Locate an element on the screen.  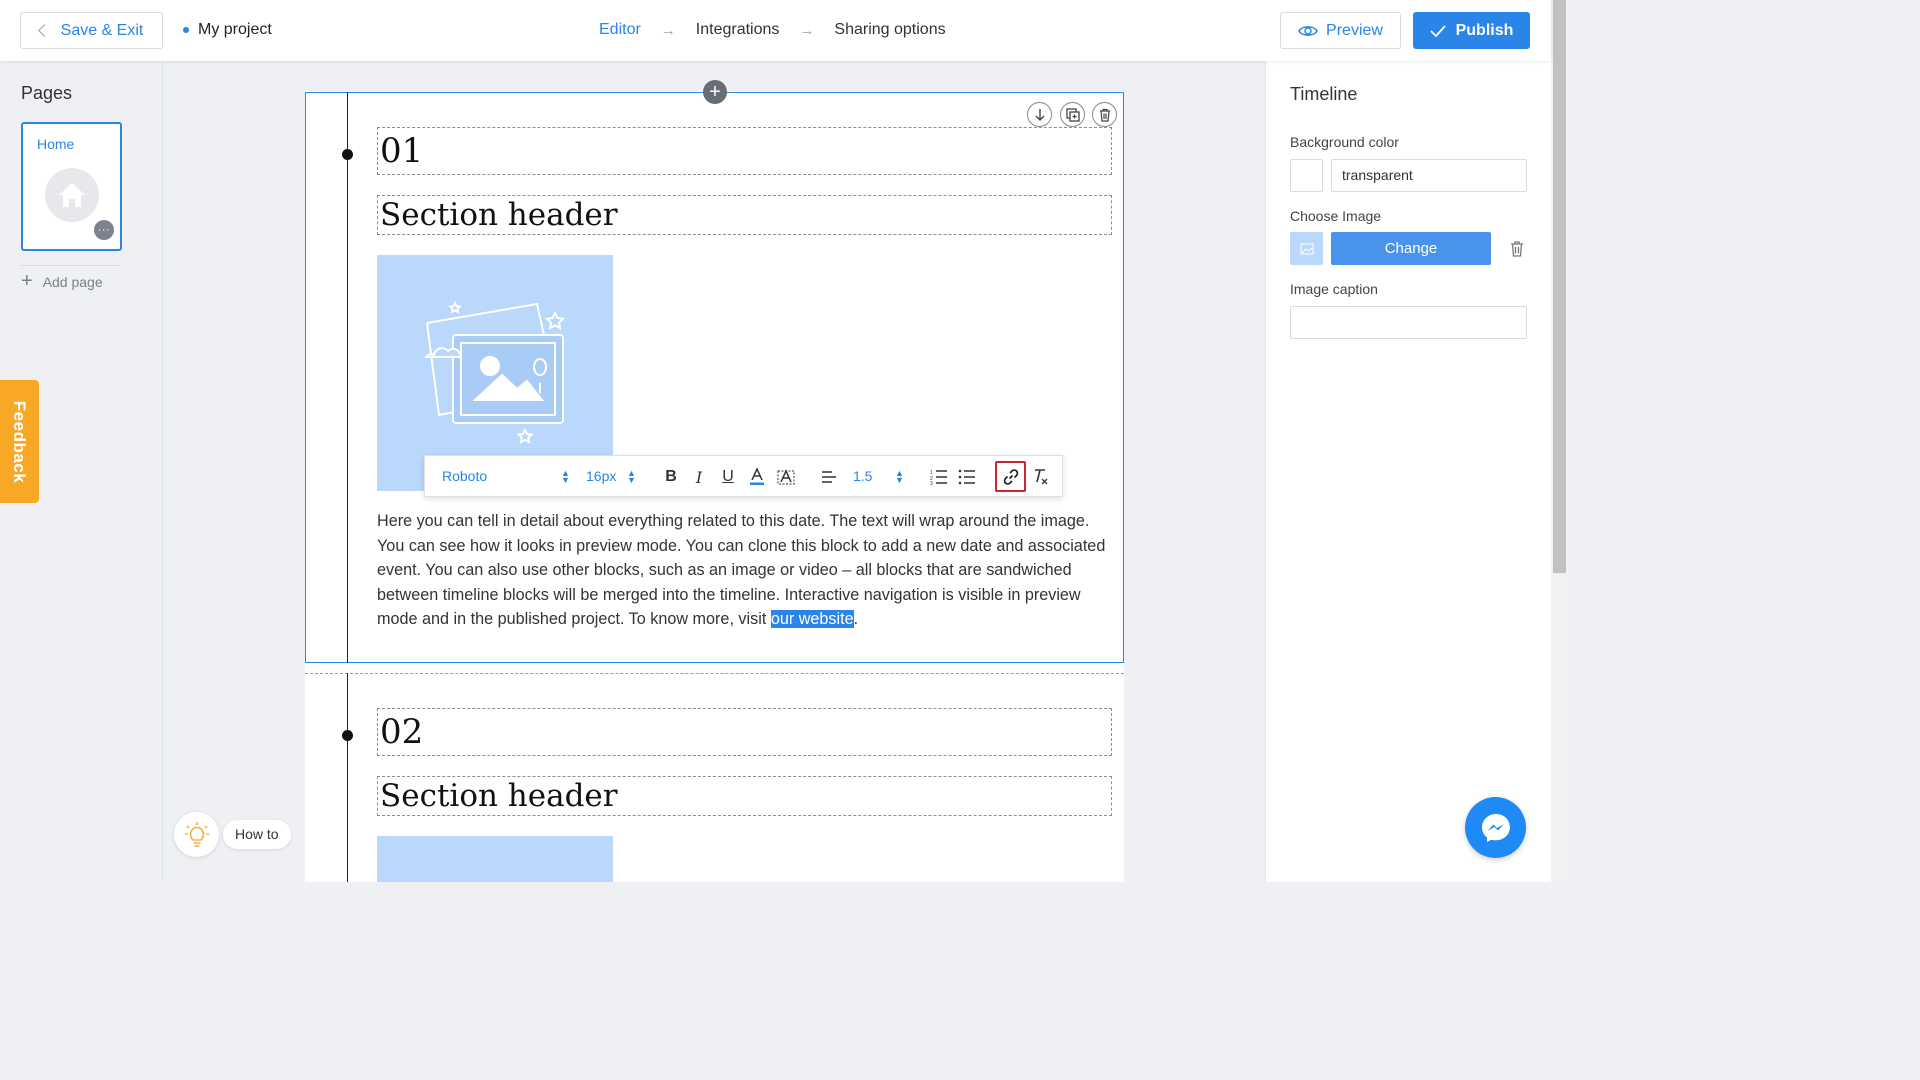
italic-icon: I is located at coordinates (699, 477).